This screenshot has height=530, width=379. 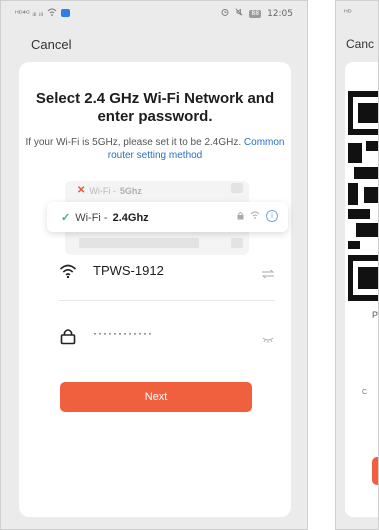 I want to click on illustration-2-4ghz-prefix: Wi-Fi -, so click(x=91, y=217).